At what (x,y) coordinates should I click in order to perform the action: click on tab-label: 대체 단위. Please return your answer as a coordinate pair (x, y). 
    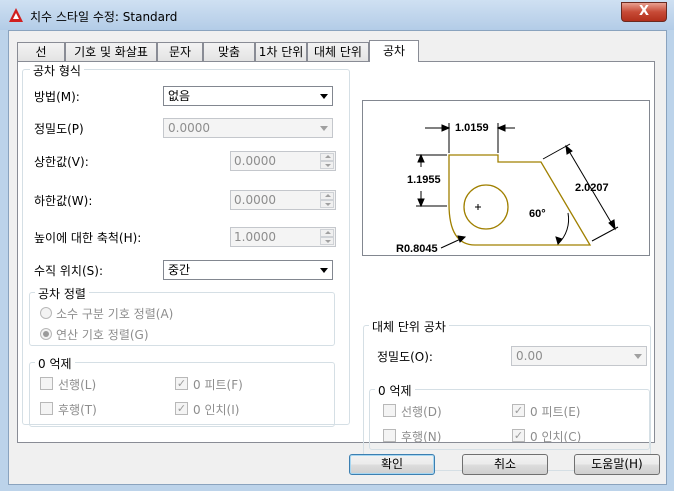
    Looking at the image, I should click on (338, 52).